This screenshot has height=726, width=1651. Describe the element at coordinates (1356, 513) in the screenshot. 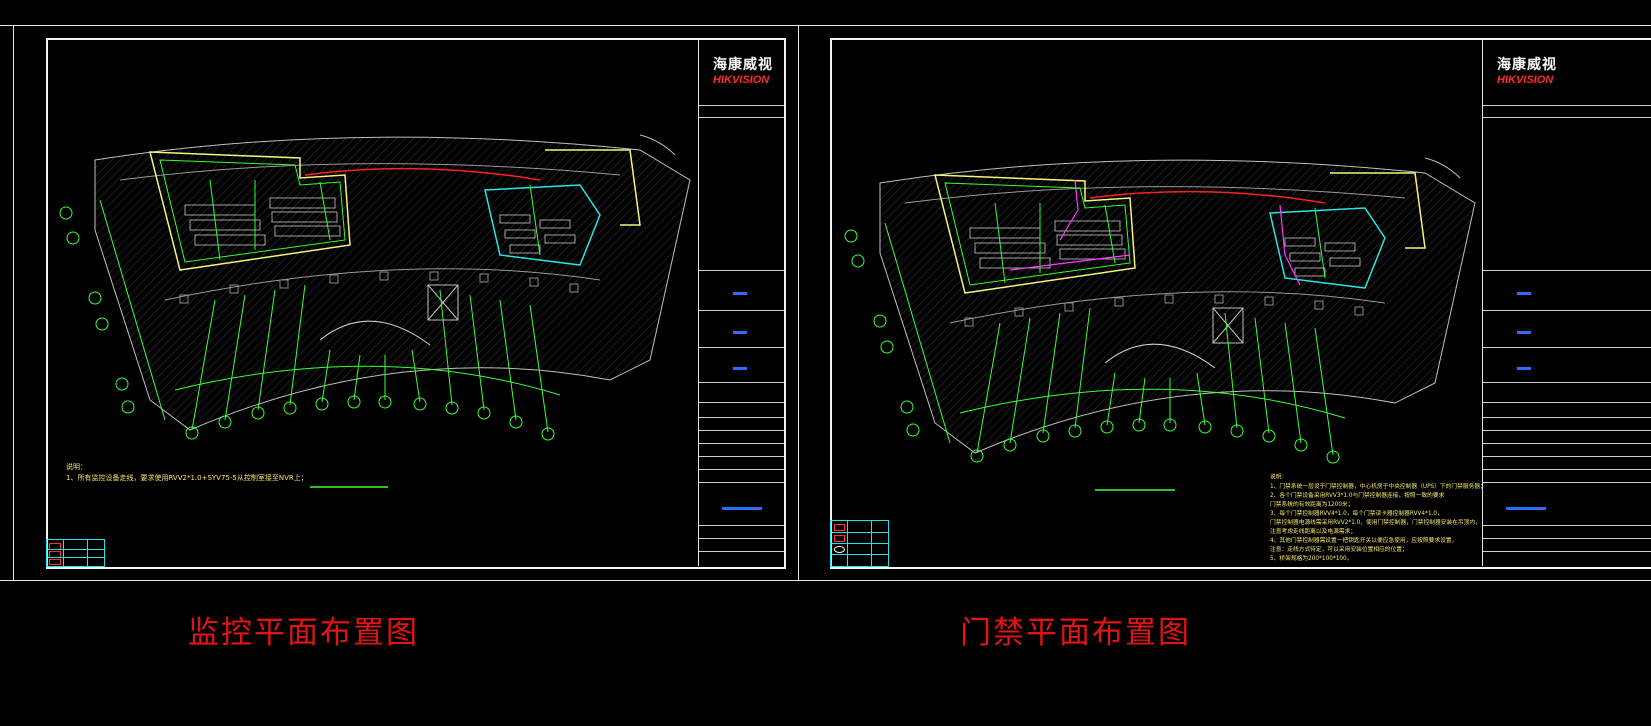

I see `note-line: 3、每个门禁控制器RVV4*1.0，每个门禁读卡器控制器RVV4*1.0，` at that location.